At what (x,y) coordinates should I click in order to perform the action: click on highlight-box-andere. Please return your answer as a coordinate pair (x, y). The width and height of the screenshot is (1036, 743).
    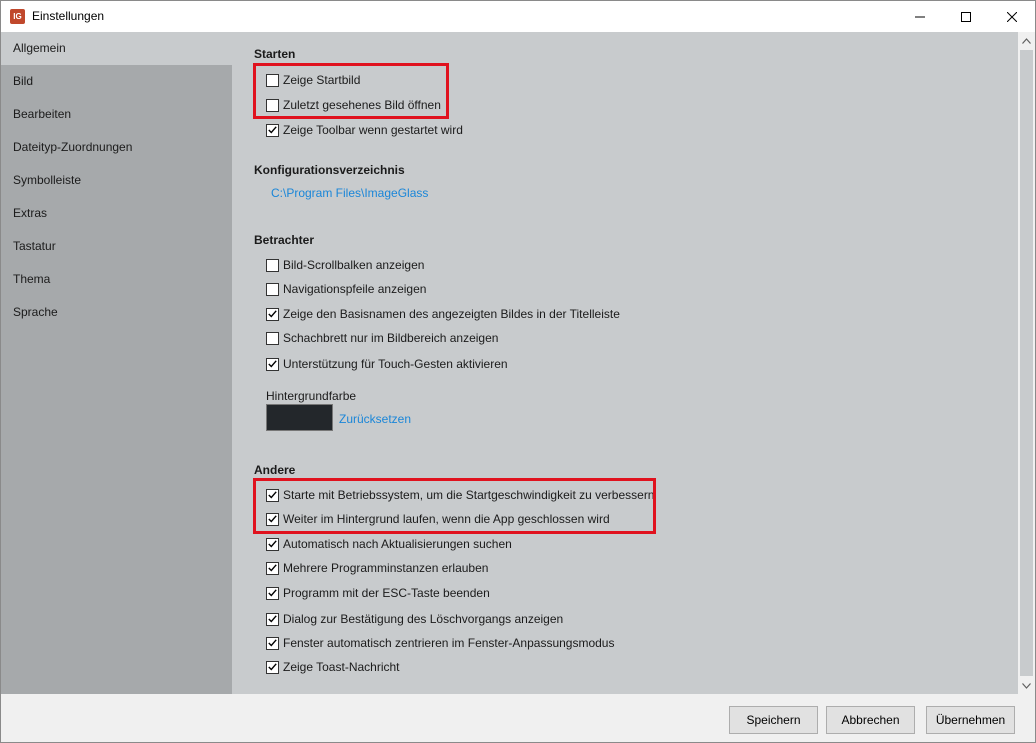
    Looking at the image, I should click on (454, 506).